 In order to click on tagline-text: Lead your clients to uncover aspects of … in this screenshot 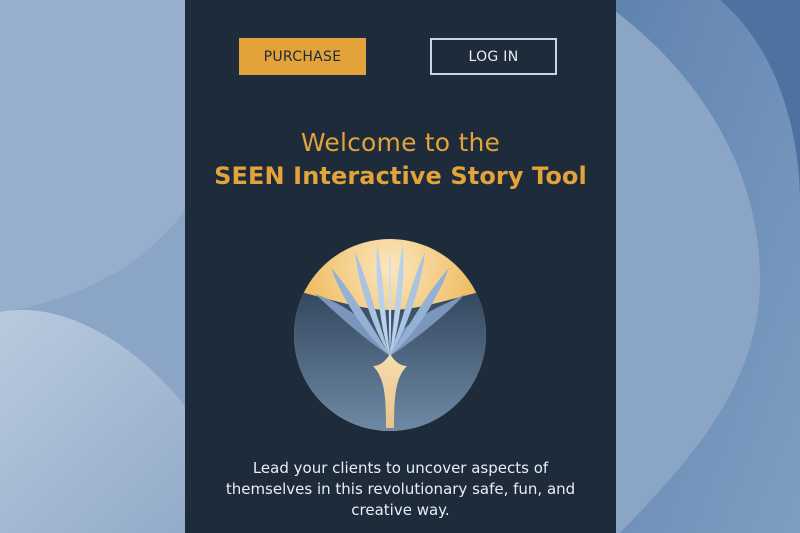, I will do `click(400, 489)`.